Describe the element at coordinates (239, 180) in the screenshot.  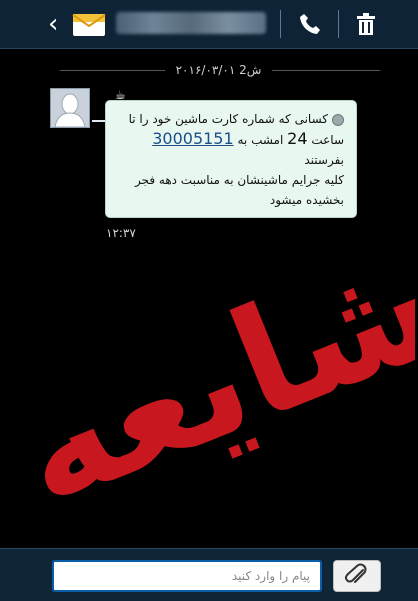
I see `message-line: کلیه جرایم ماشینشان به مناسبت دهه فجر` at that location.